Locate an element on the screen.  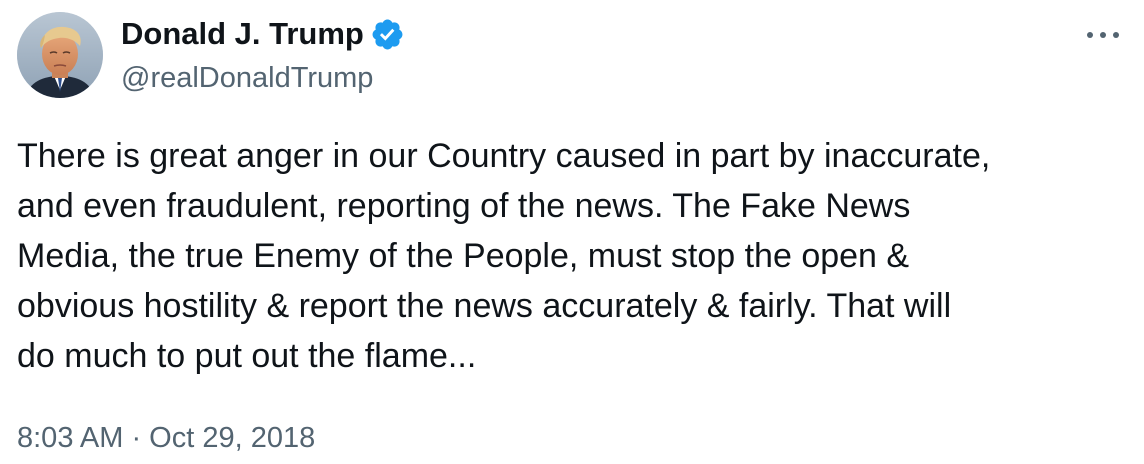
author-name-row: Donald J. Trump is located at coordinates (263, 34).